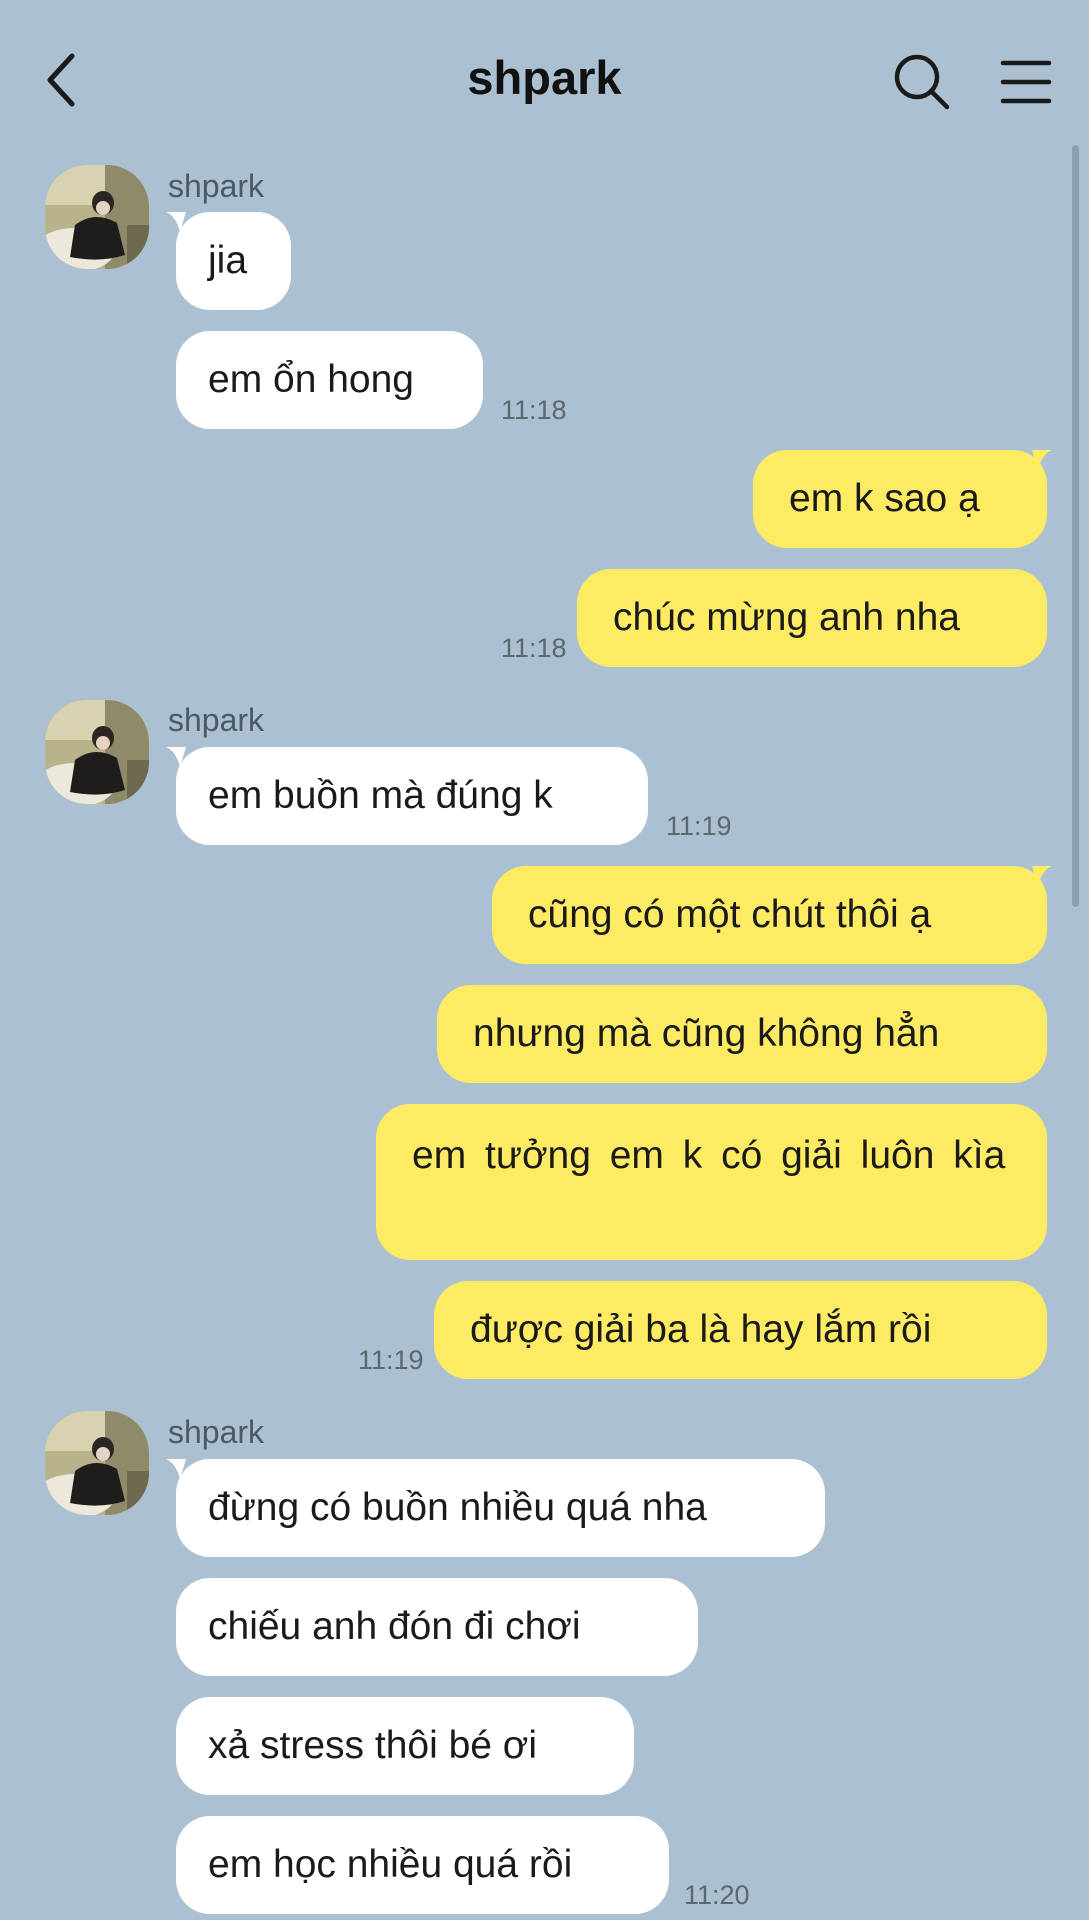 The width and height of the screenshot is (1089, 1920). What do you see at coordinates (1026, 82) in the screenshot?
I see `hamburger-menu-icon` at bounding box center [1026, 82].